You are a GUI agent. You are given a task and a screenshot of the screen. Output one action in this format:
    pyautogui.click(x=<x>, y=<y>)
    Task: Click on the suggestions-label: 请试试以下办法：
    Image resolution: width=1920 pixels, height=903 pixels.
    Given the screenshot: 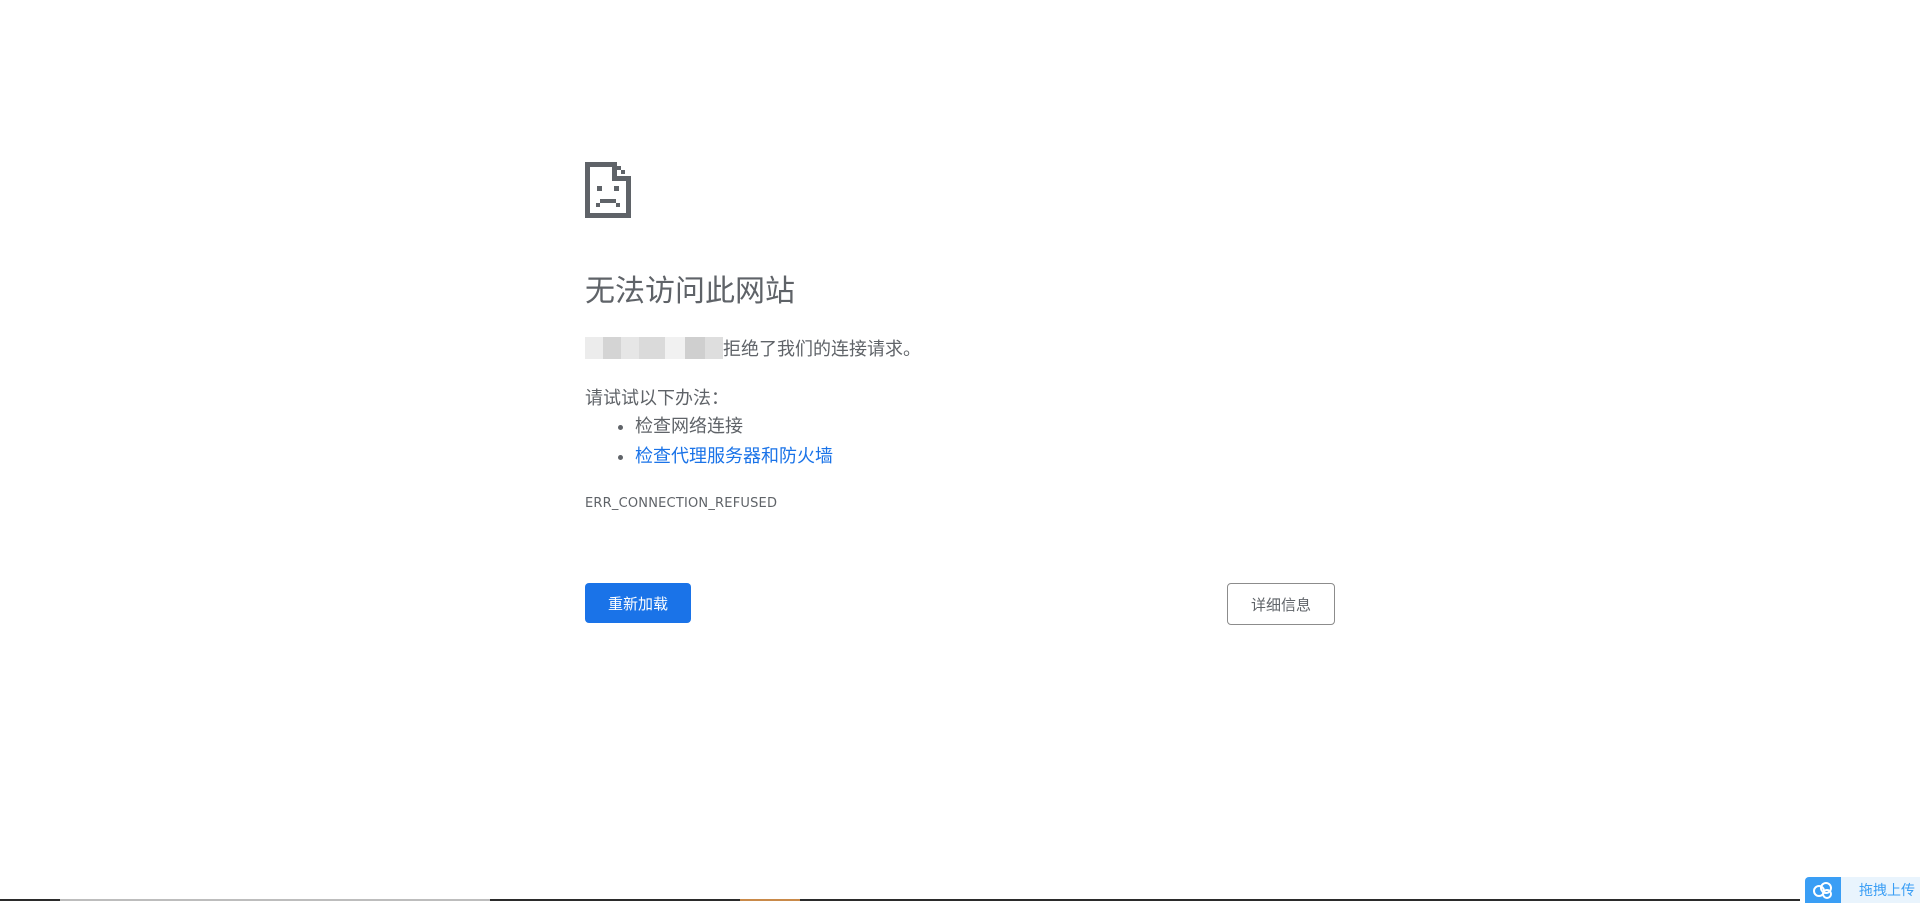 What is the action you would take?
    pyautogui.click(x=657, y=398)
    